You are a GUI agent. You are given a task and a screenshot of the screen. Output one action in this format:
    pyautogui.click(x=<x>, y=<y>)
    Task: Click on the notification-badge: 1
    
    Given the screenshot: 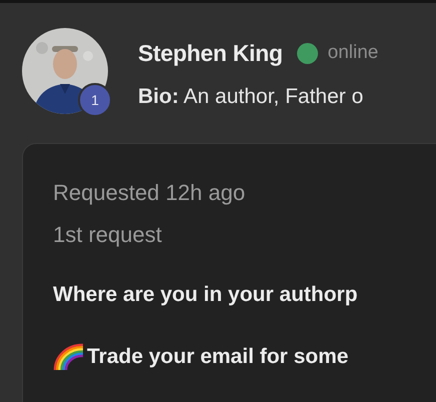 What is the action you would take?
    pyautogui.click(x=95, y=100)
    